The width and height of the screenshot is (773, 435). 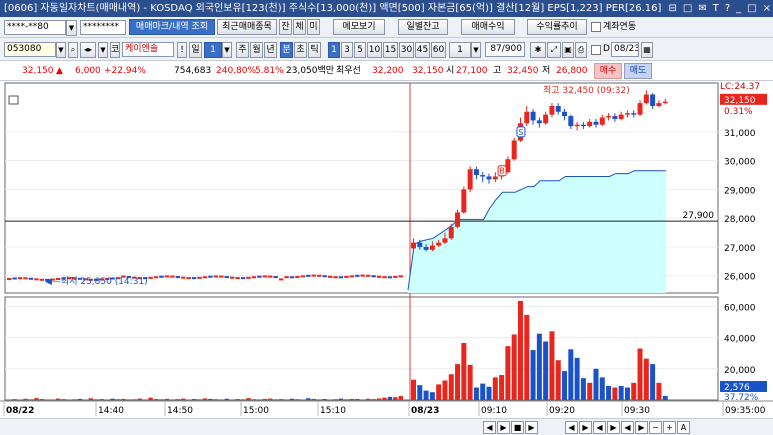 What do you see at coordinates (286, 50) in the screenshot?
I see `period-minute-button: 분` at bounding box center [286, 50].